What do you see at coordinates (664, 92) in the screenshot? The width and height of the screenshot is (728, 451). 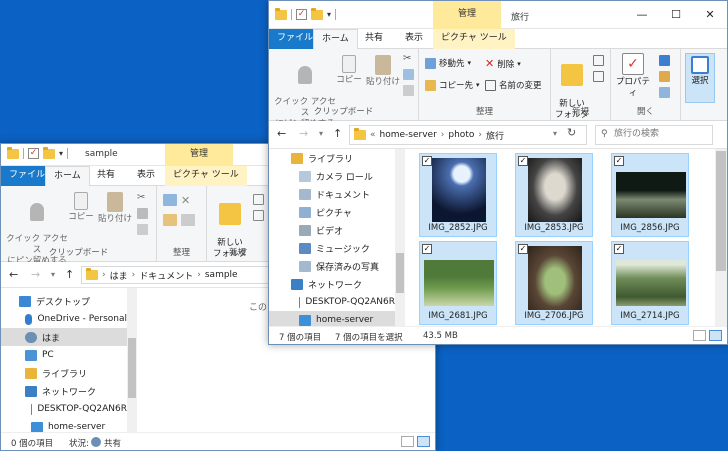 I see `history-icon` at bounding box center [664, 92].